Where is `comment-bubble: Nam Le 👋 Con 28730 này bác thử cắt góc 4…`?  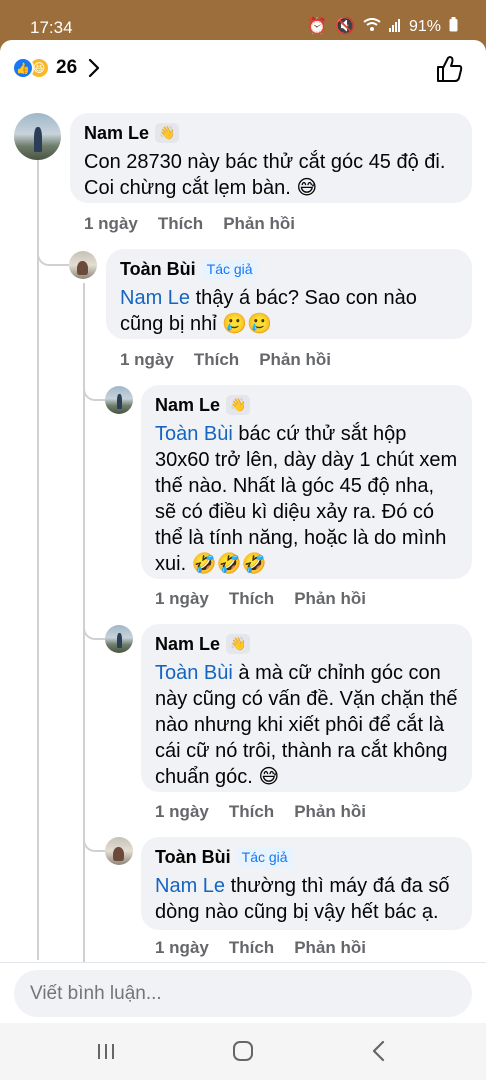
comment-bubble: Nam Le 👋 Con 28730 này bác thử cắt góc 4… is located at coordinates (271, 158).